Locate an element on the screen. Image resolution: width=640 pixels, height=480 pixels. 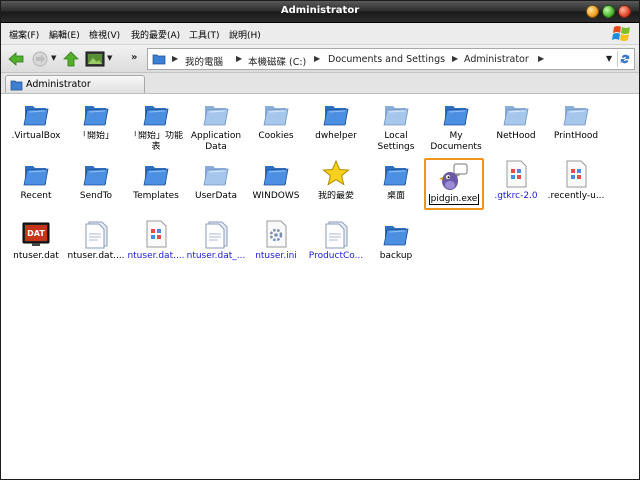
file-item-label: pidgin.exe is located at coordinates (454, 199).